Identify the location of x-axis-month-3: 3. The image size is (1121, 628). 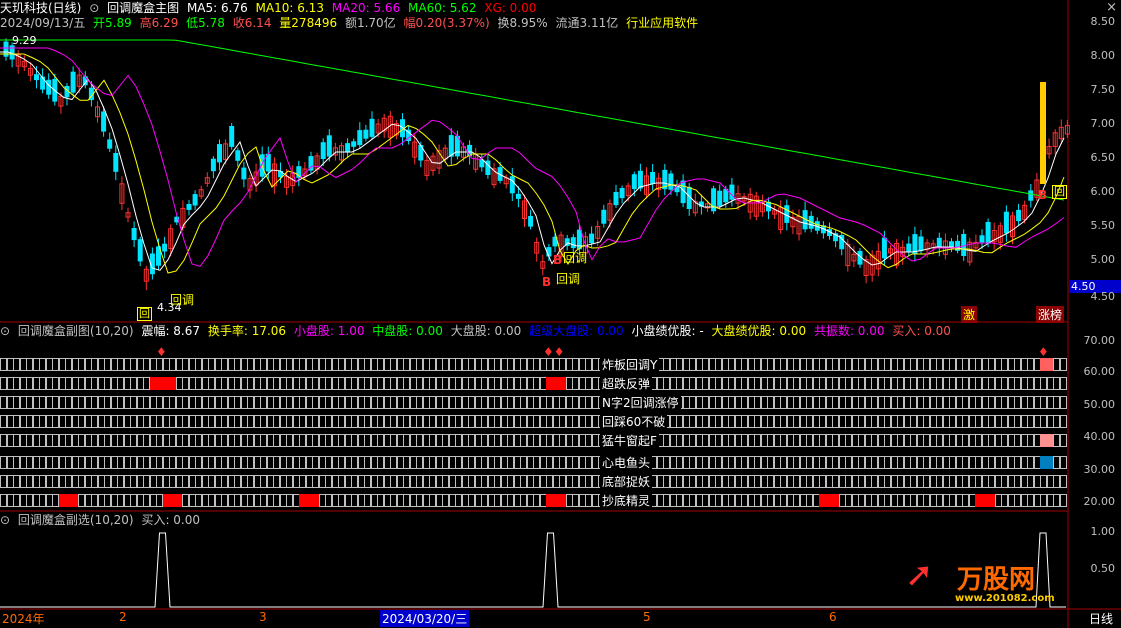
(263, 617).